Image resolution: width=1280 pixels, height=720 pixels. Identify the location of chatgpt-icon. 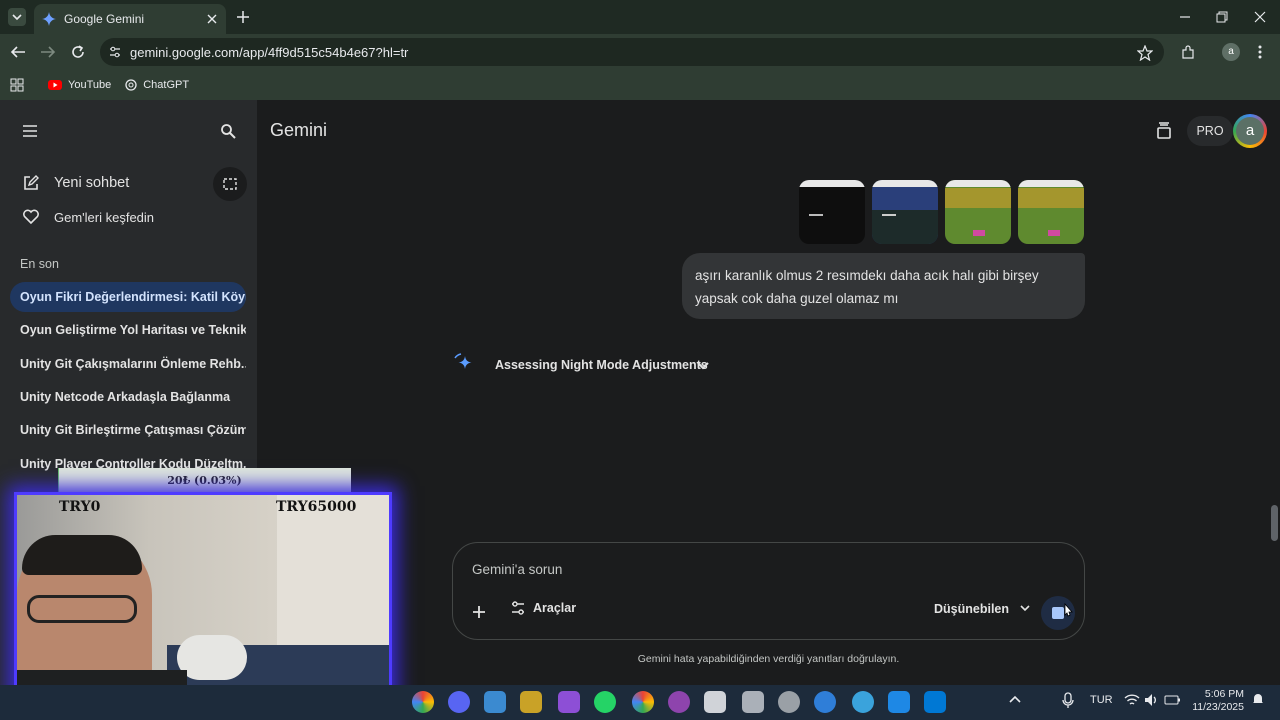
(131, 85).